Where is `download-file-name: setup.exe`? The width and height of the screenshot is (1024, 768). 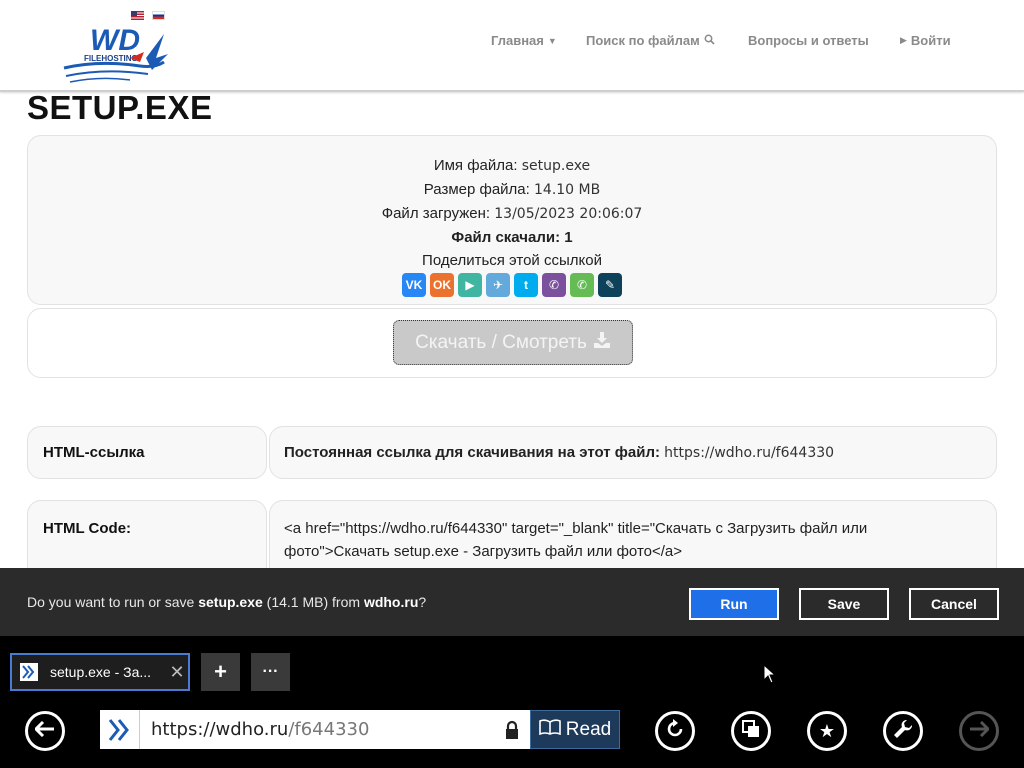 download-file-name: setup.exe is located at coordinates (230, 602).